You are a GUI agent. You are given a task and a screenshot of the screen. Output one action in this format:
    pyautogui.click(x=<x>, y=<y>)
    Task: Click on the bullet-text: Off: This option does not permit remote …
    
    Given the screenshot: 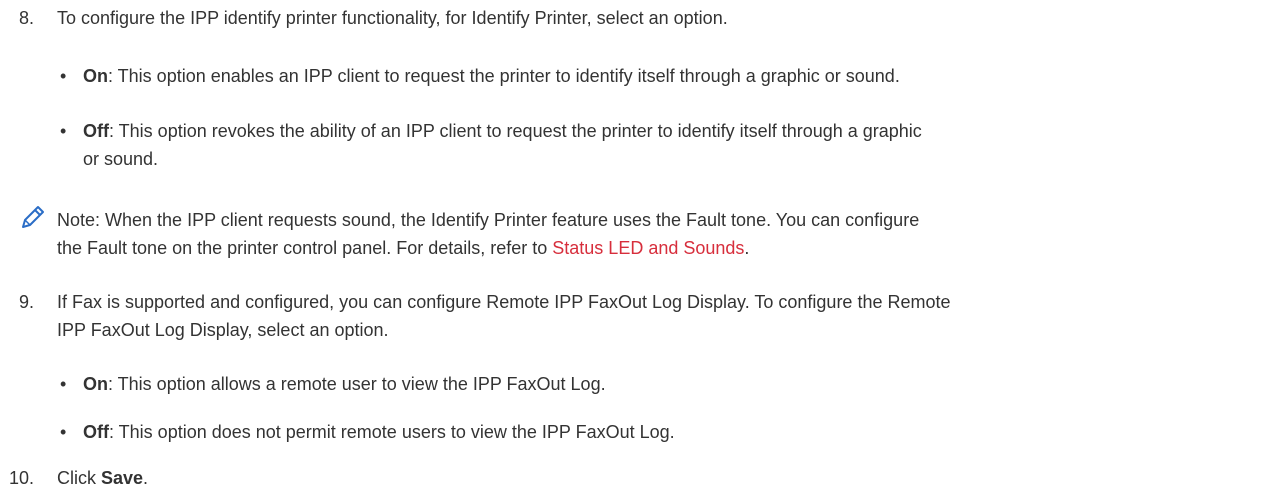 What is the action you would take?
    pyautogui.click(x=667, y=432)
    